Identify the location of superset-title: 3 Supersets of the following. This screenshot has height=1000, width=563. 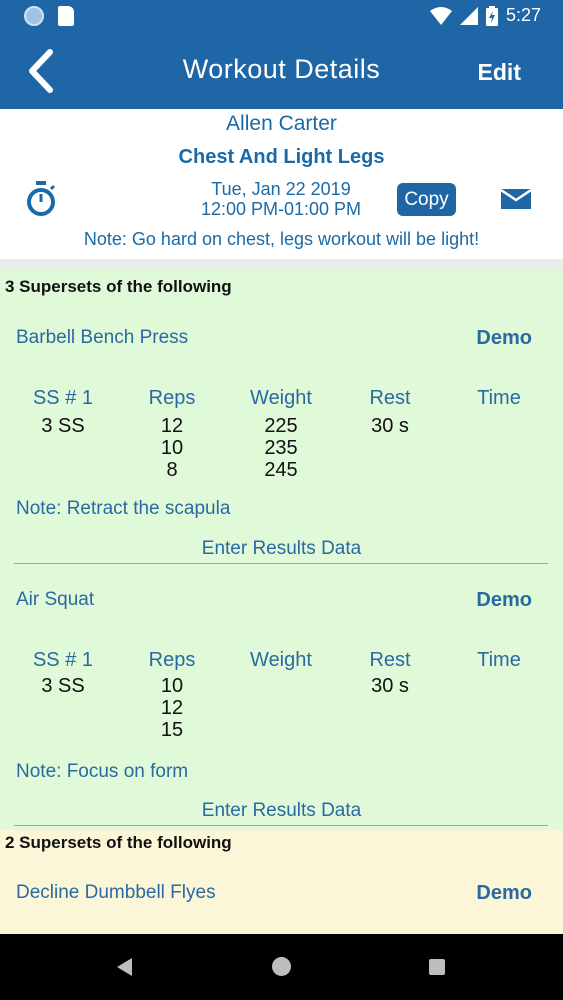
(118, 286).